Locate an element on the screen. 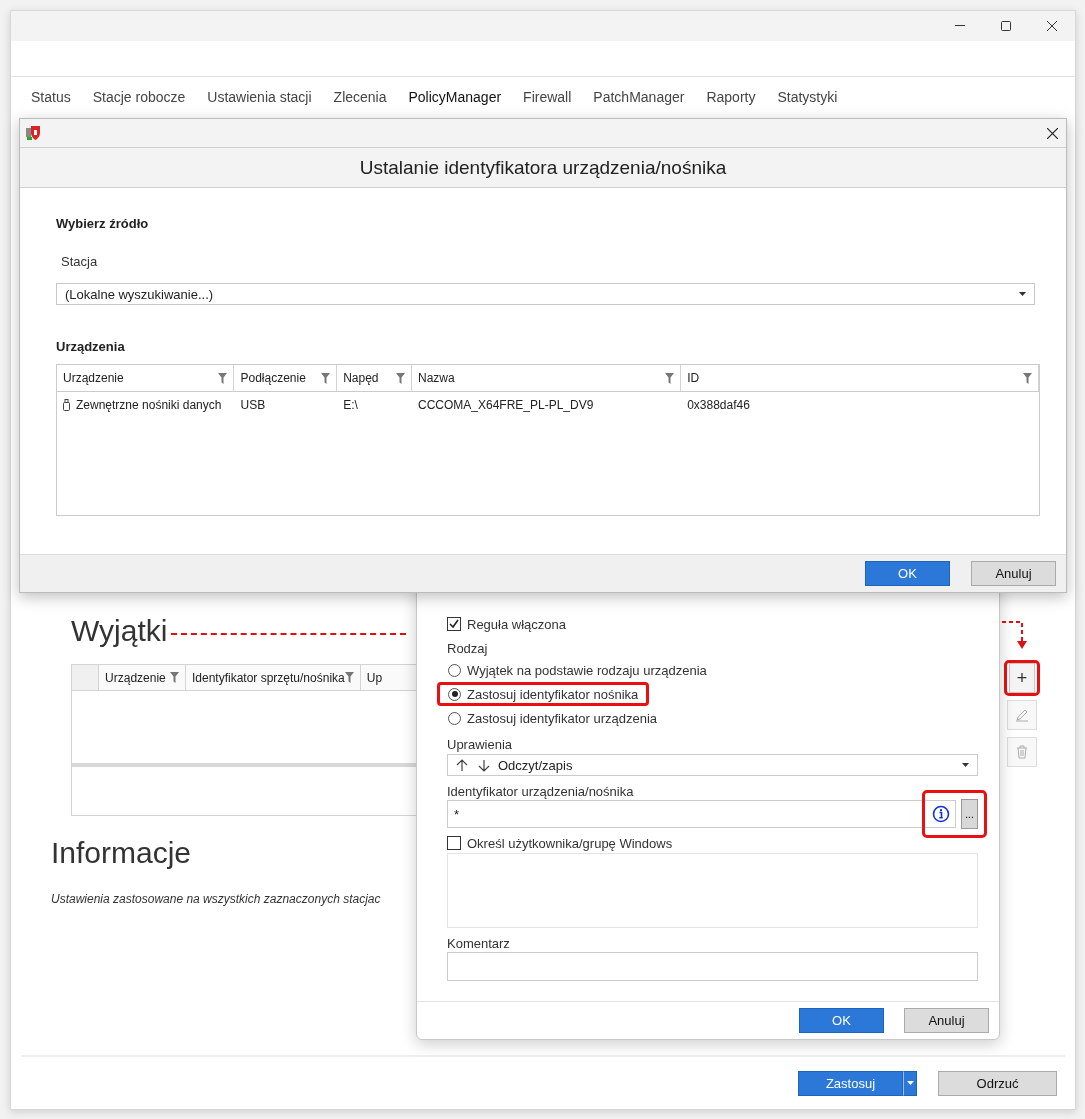 The image size is (1085, 1119). identifier-field: * is located at coordinates (701, 814).